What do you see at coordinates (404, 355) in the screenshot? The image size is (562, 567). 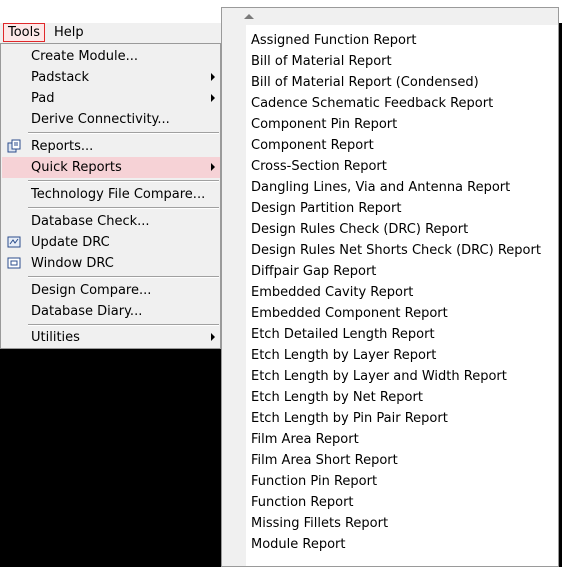 I see `report-item: Etch Length by Layer Report` at bounding box center [404, 355].